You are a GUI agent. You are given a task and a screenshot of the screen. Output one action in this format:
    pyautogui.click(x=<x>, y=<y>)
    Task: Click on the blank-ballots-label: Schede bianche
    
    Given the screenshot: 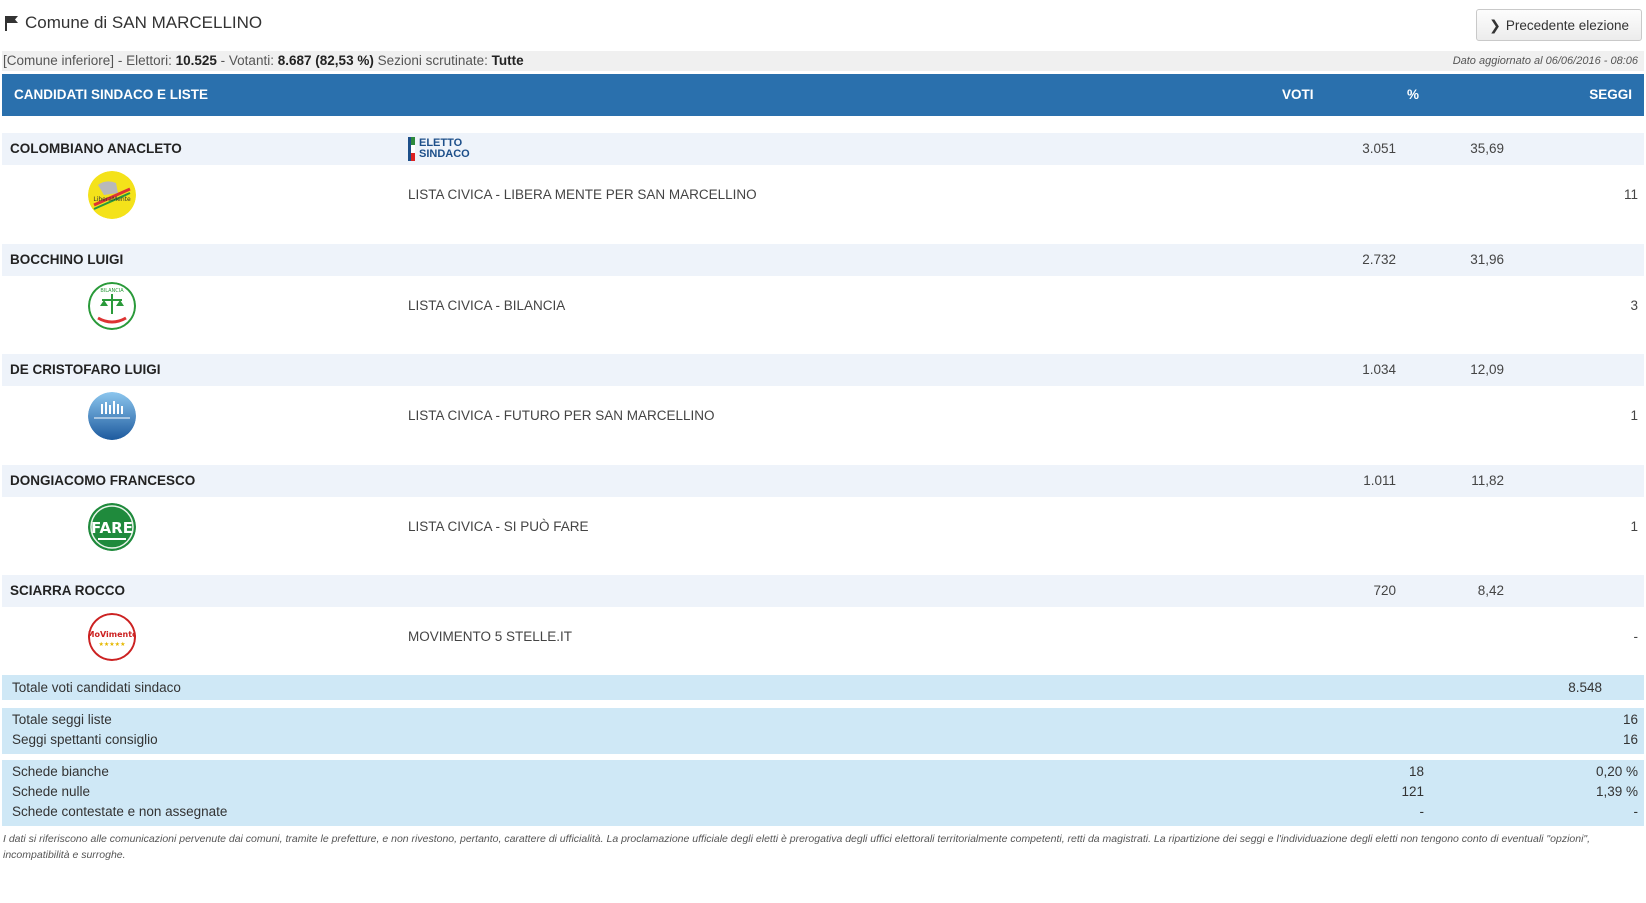 What is the action you would take?
    pyautogui.click(x=60, y=771)
    